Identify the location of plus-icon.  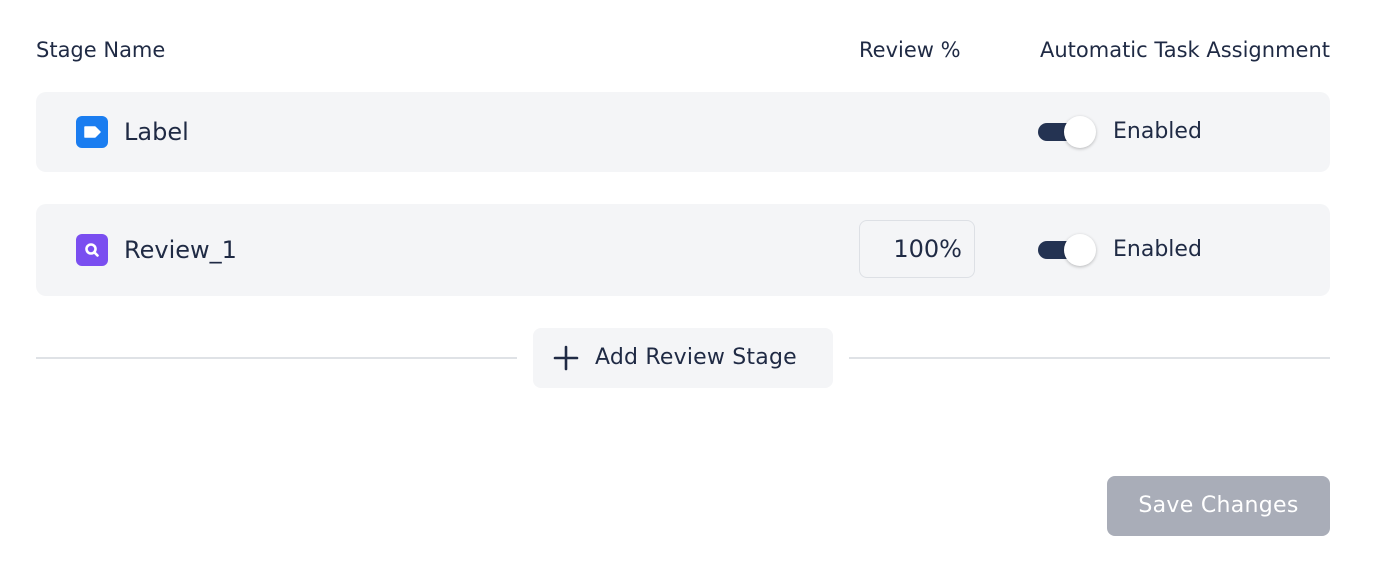
(566, 360).